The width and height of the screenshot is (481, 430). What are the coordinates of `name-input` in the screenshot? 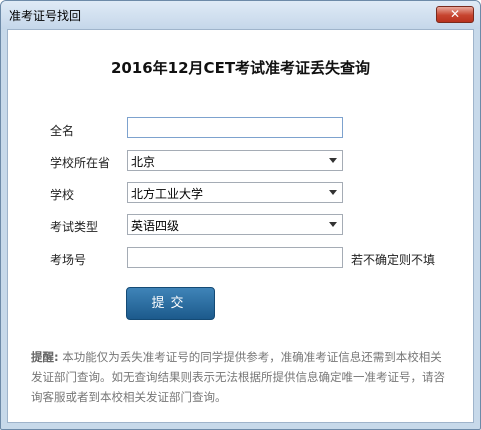 It's located at (235, 127).